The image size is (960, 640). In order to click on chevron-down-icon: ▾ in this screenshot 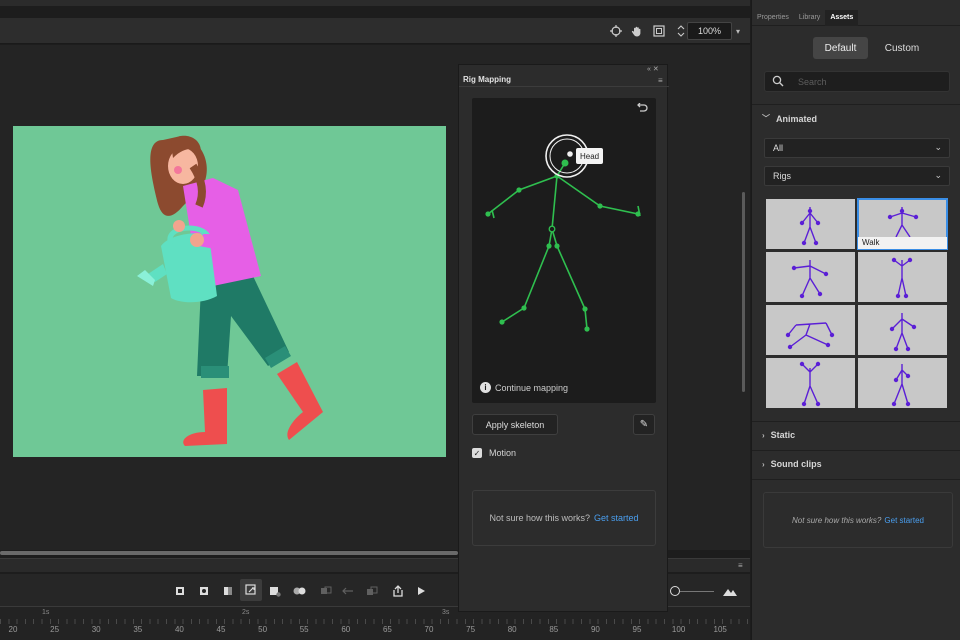, I will do `click(738, 31)`.